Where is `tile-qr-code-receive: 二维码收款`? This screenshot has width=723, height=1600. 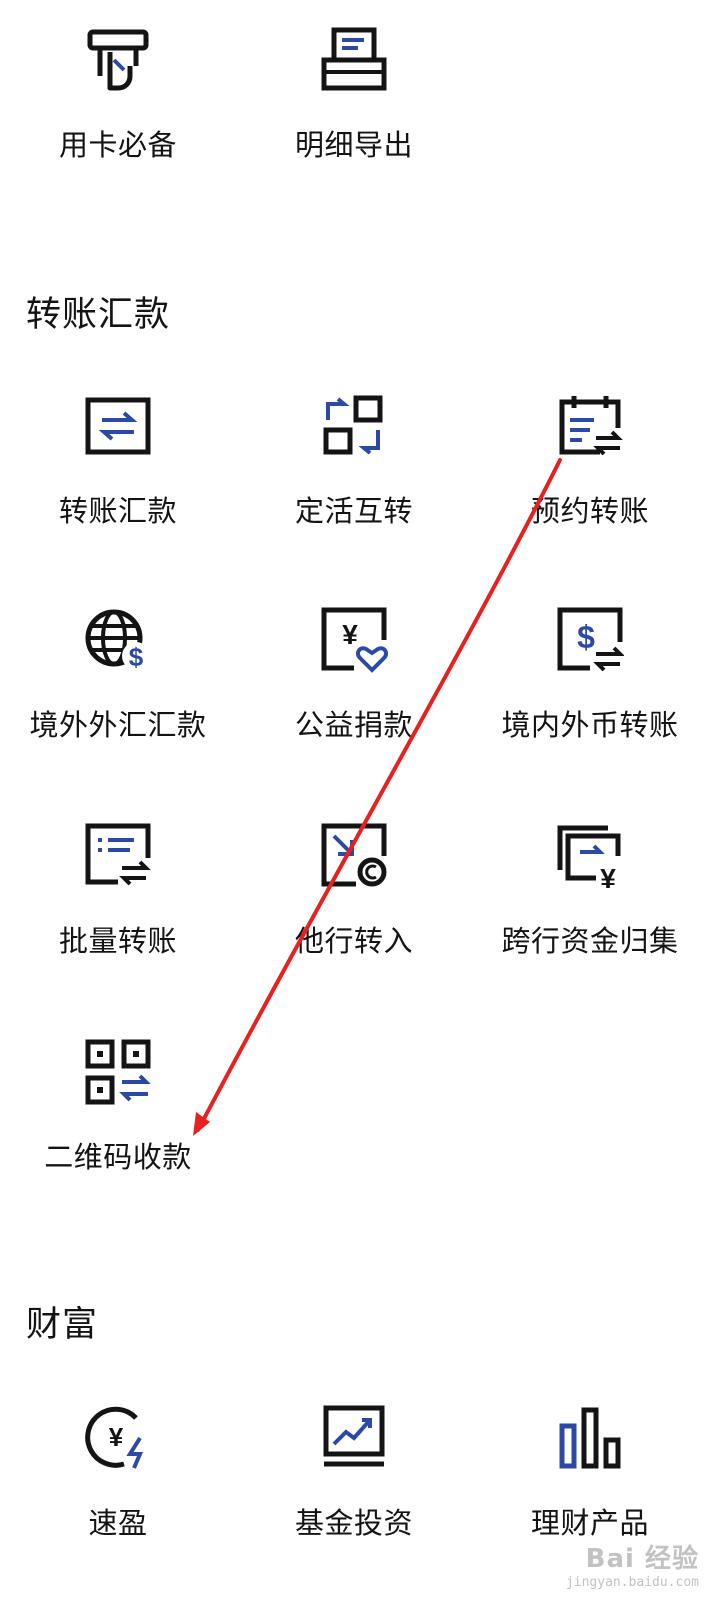
tile-qr-code-receive: 二维码收款 is located at coordinates (118, 1123).